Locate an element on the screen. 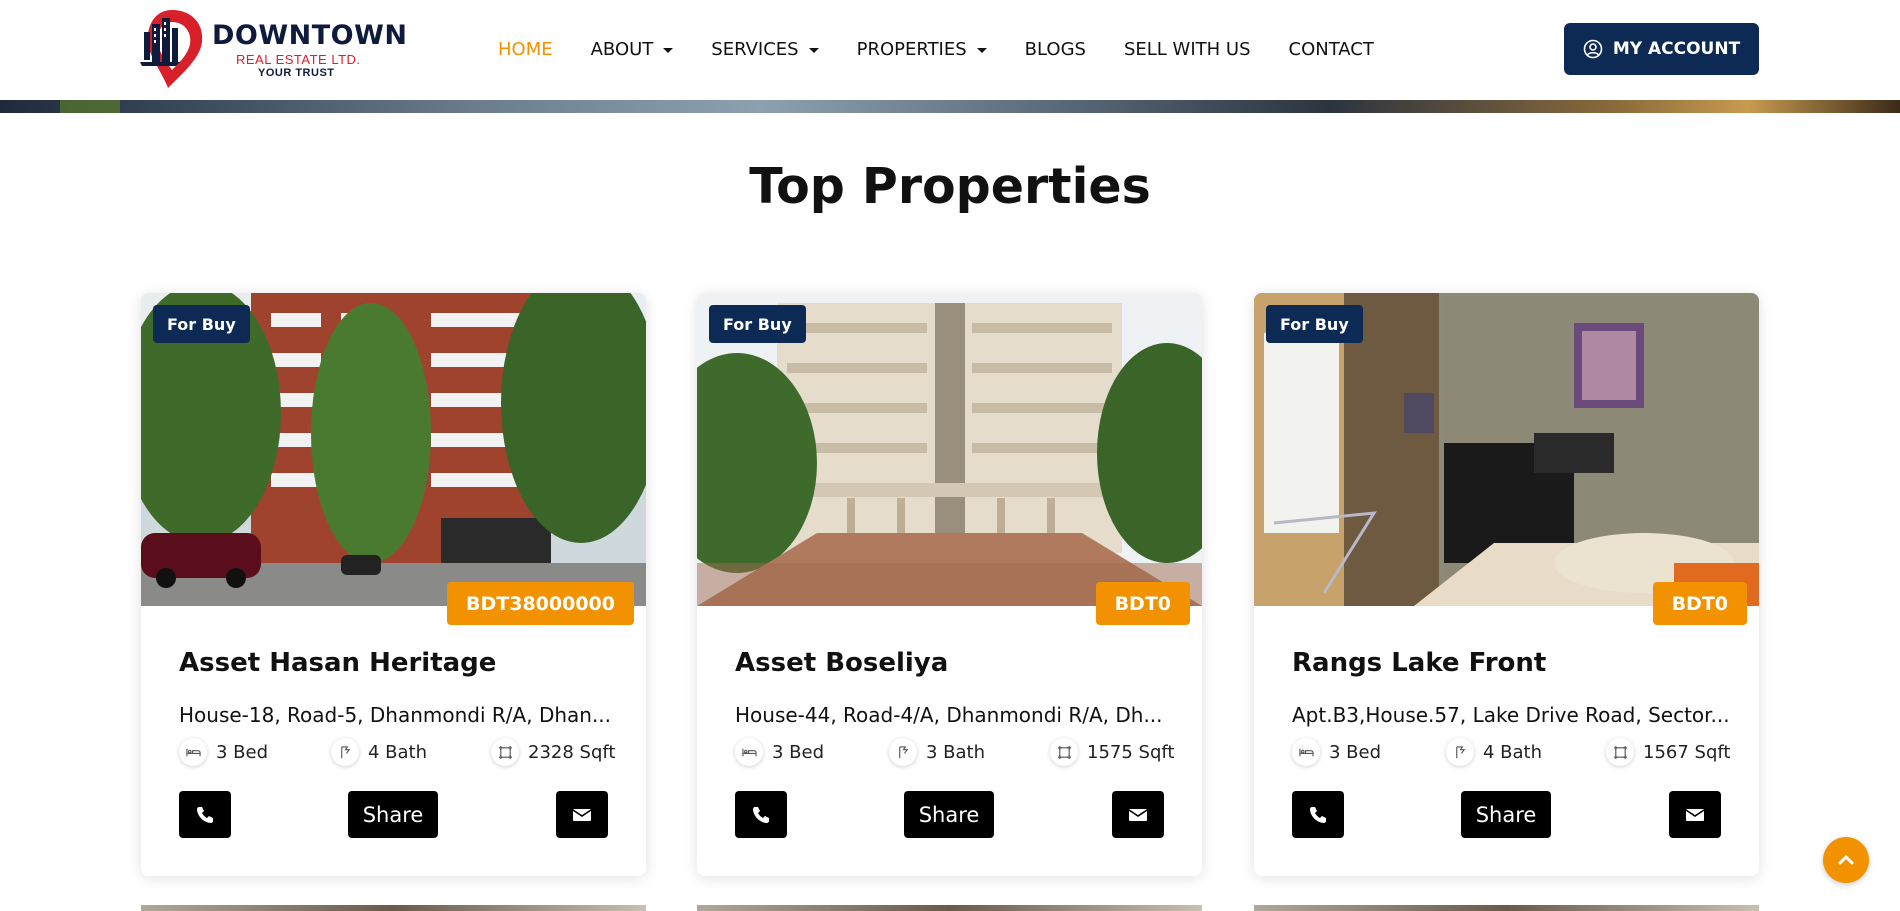 The height and width of the screenshot is (911, 1900). nav-label: SERVICES is located at coordinates (755, 49).